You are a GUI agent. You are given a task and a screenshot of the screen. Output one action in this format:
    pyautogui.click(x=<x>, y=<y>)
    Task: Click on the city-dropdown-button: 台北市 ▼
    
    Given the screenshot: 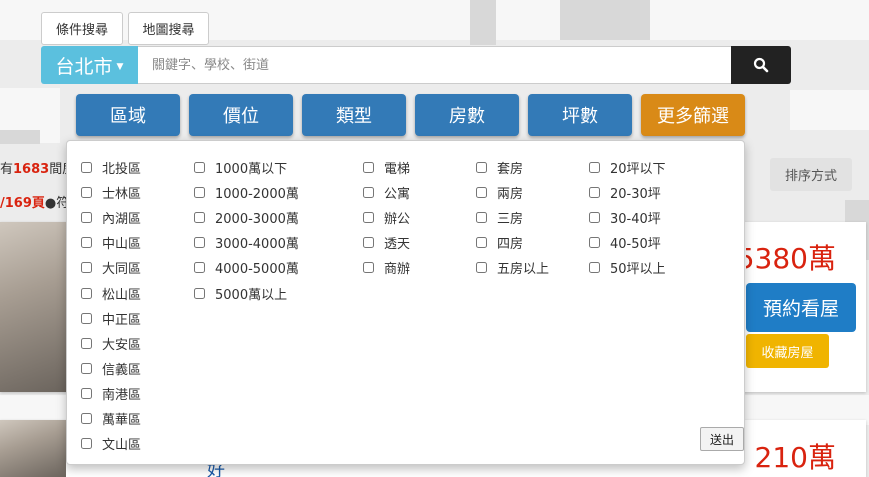 What is the action you would take?
    pyautogui.click(x=89, y=65)
    